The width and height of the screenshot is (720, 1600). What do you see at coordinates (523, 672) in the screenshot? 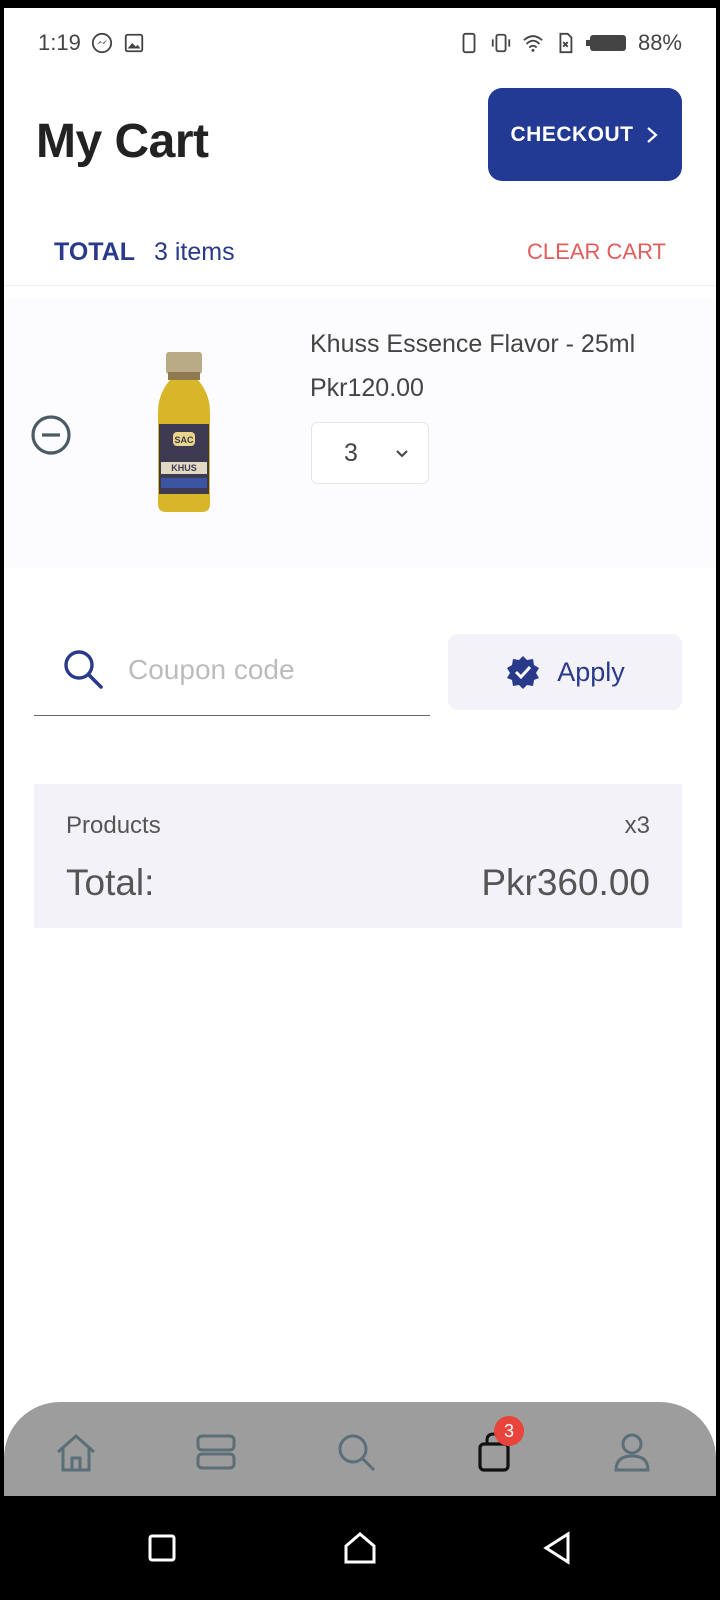
I see `verified-badge-icon` at bounding box center [523, 672].